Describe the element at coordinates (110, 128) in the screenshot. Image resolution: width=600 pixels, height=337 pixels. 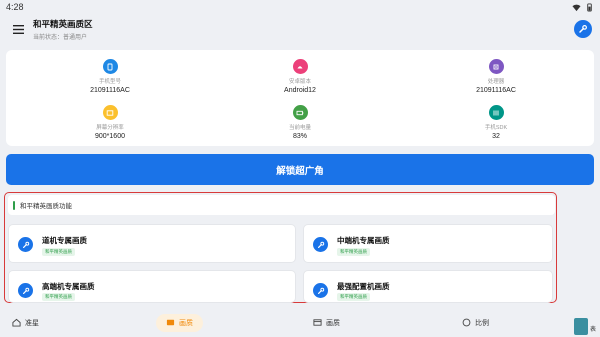
I see `info-label: 屏幕分辨率` at that location.